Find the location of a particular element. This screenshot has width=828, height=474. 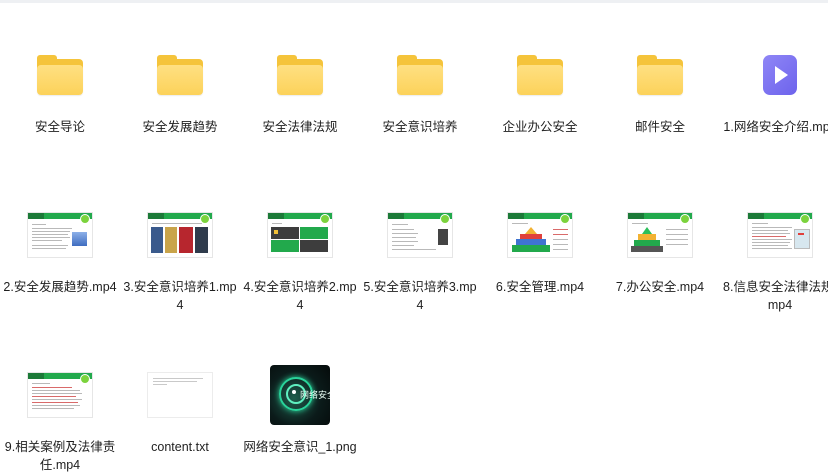

folder-item: 安全发展趋势 is located at coordinates (180, 88).